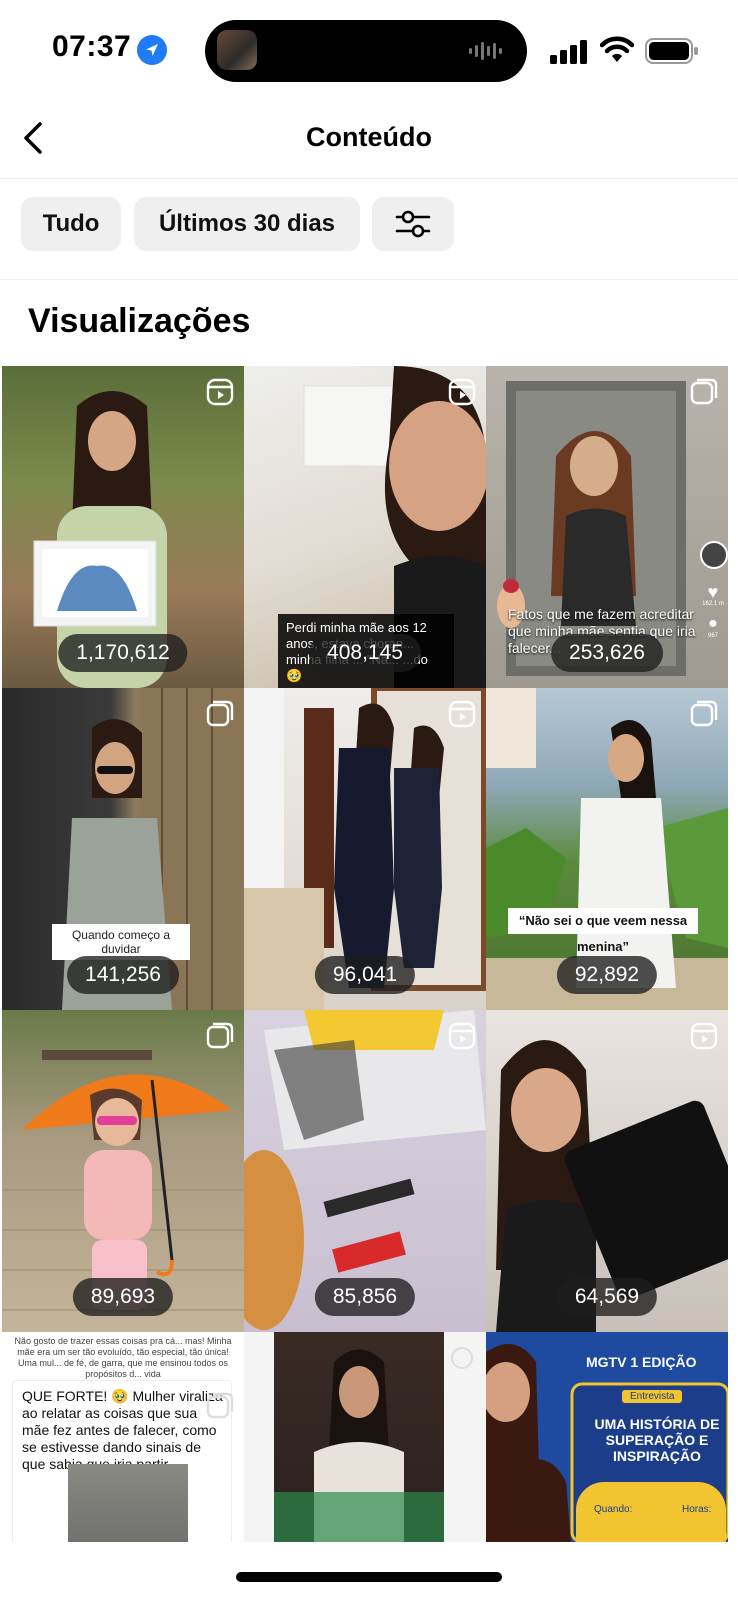 This screenshot has height=1600, width=738. Describe the element at coordinates (714, 555) in the screenshot. I see `avatar` at that location.